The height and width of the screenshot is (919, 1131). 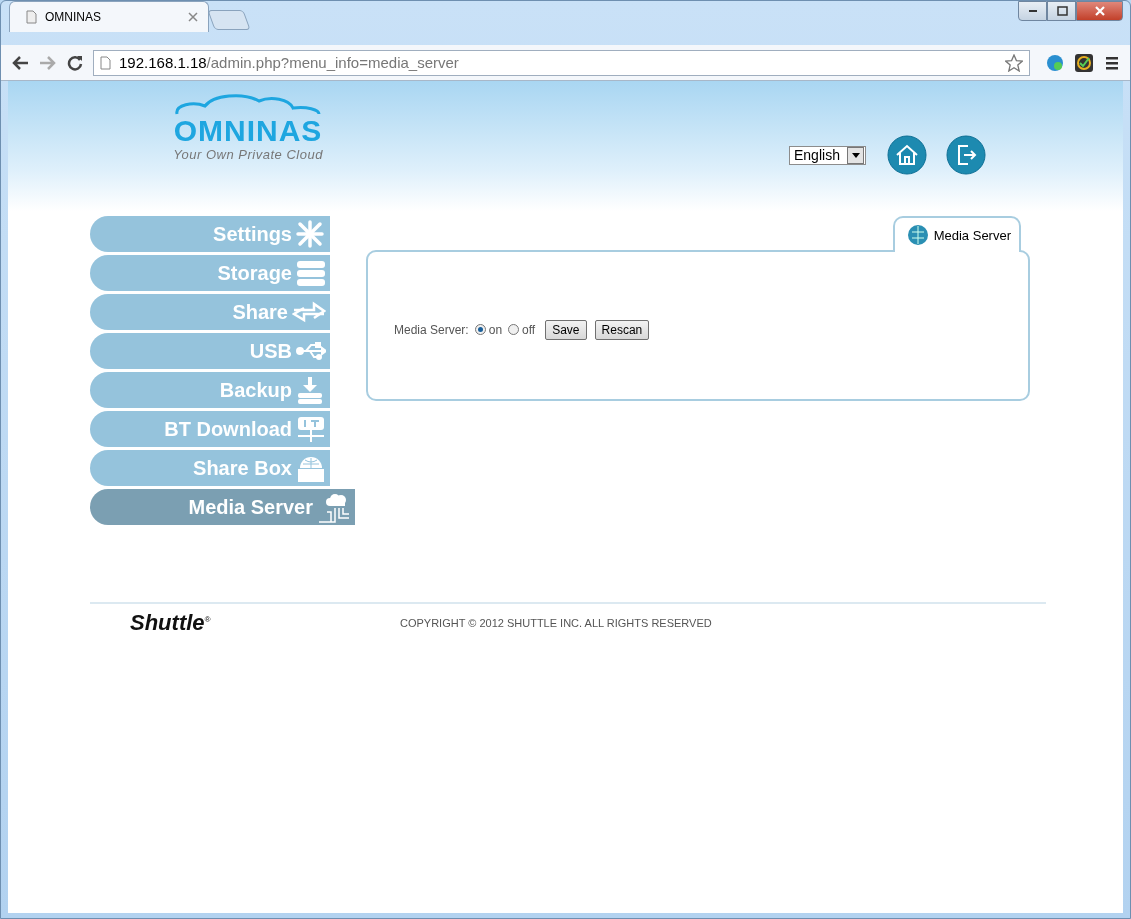 I want to click on maximize-icon, so click(x=1061, y=11).